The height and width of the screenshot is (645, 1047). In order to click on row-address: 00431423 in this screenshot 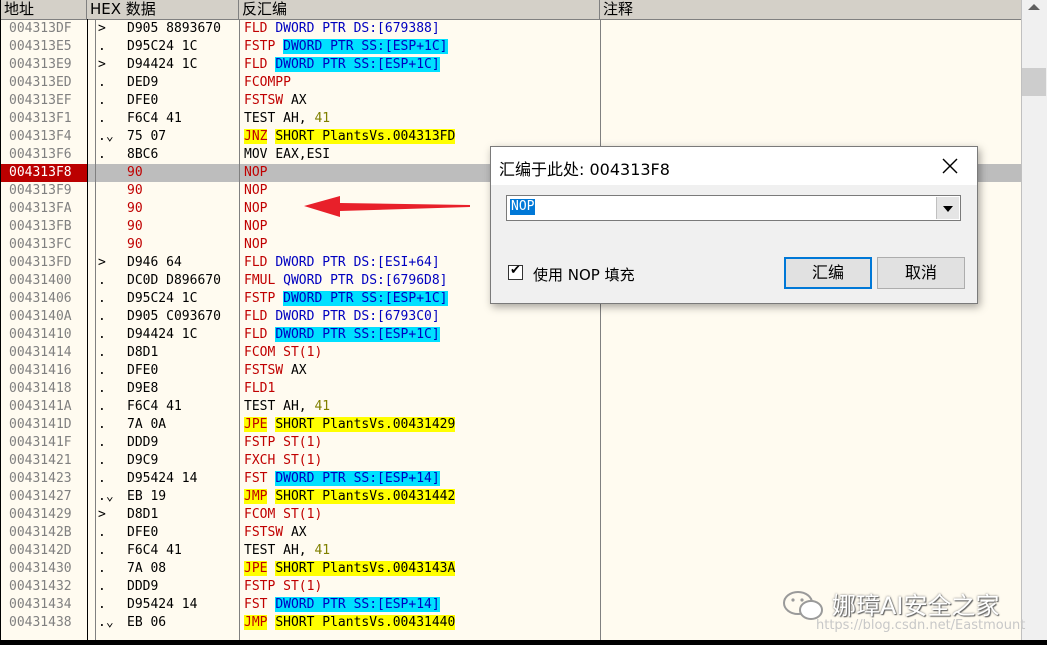, I will do `click(40, 478)`.